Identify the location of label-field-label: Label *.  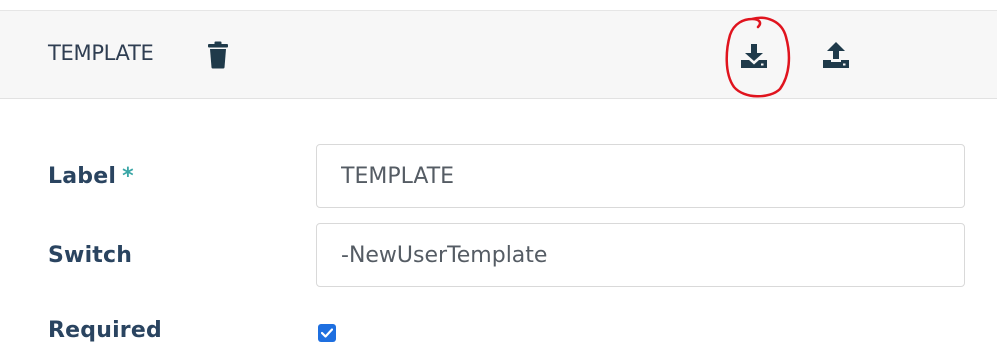
(91, 176).